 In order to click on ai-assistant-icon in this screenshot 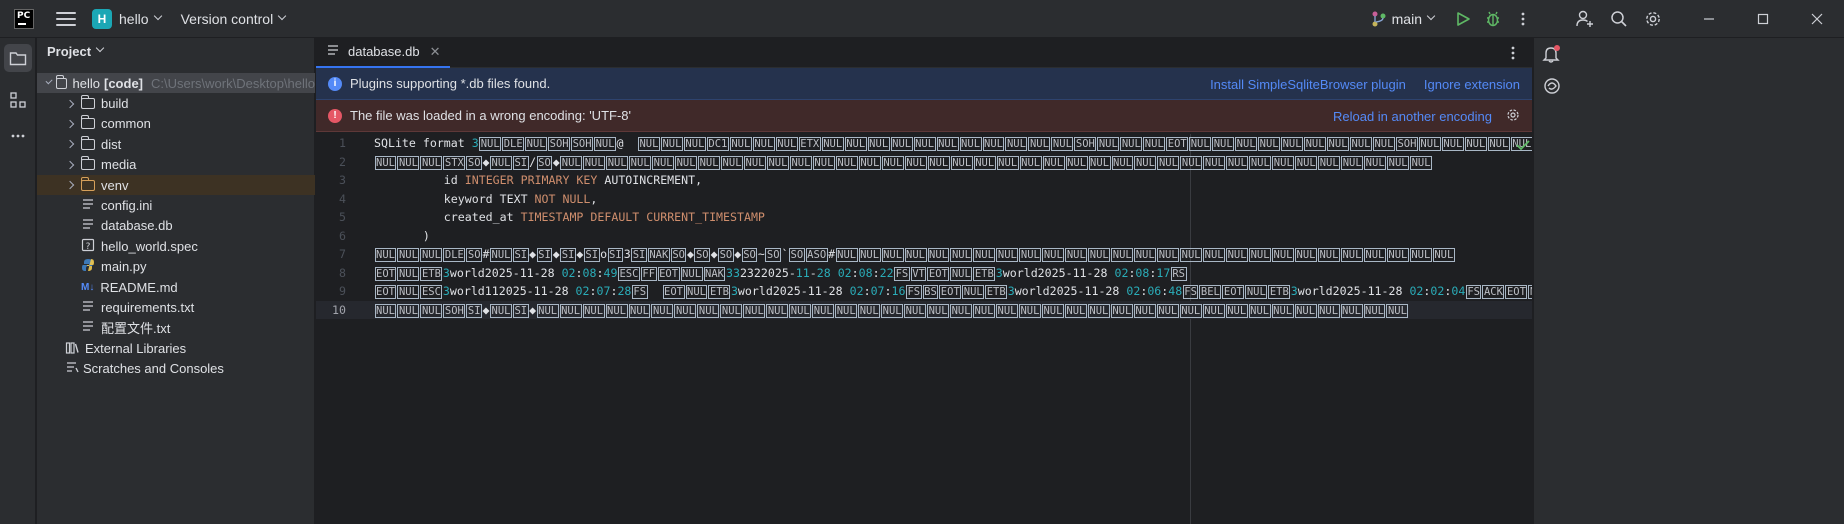, I will do `click(1552, 87)`.